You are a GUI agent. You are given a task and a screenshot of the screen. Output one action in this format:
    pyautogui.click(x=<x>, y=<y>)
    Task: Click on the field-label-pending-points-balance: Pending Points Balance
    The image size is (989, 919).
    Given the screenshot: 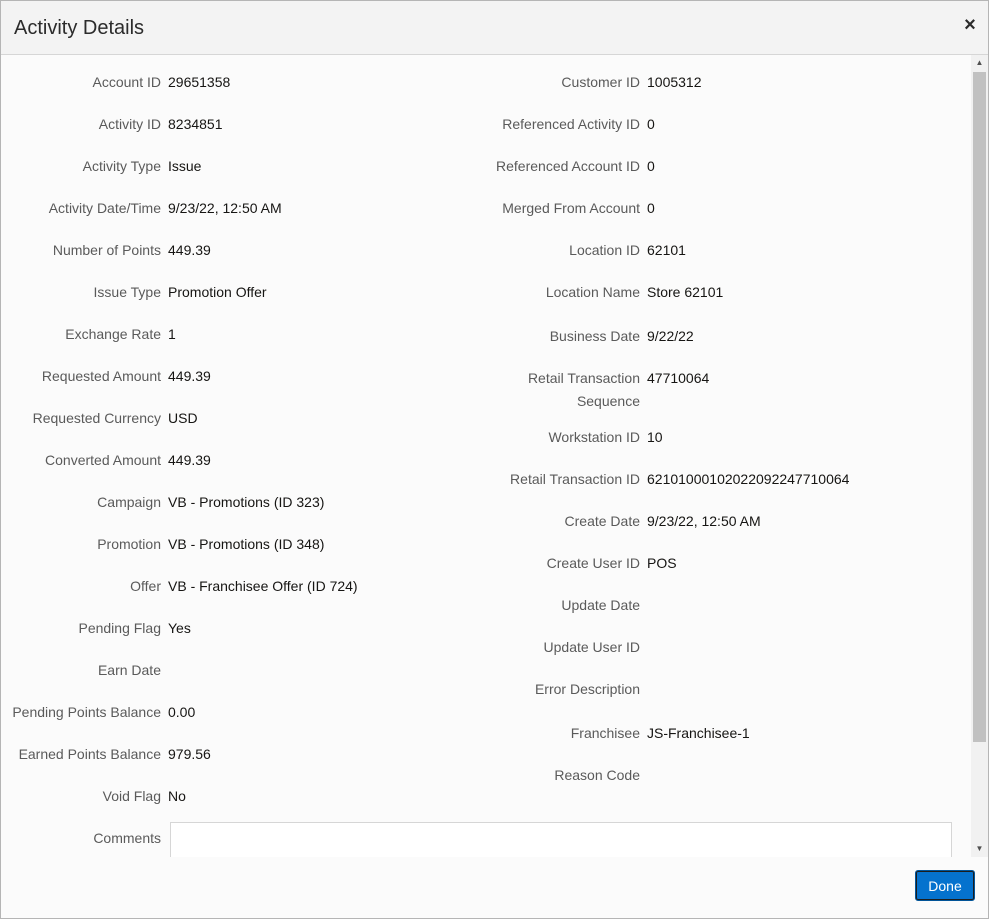 What is the action you would take?
    pyautogui.click(x=86, y=712)
    